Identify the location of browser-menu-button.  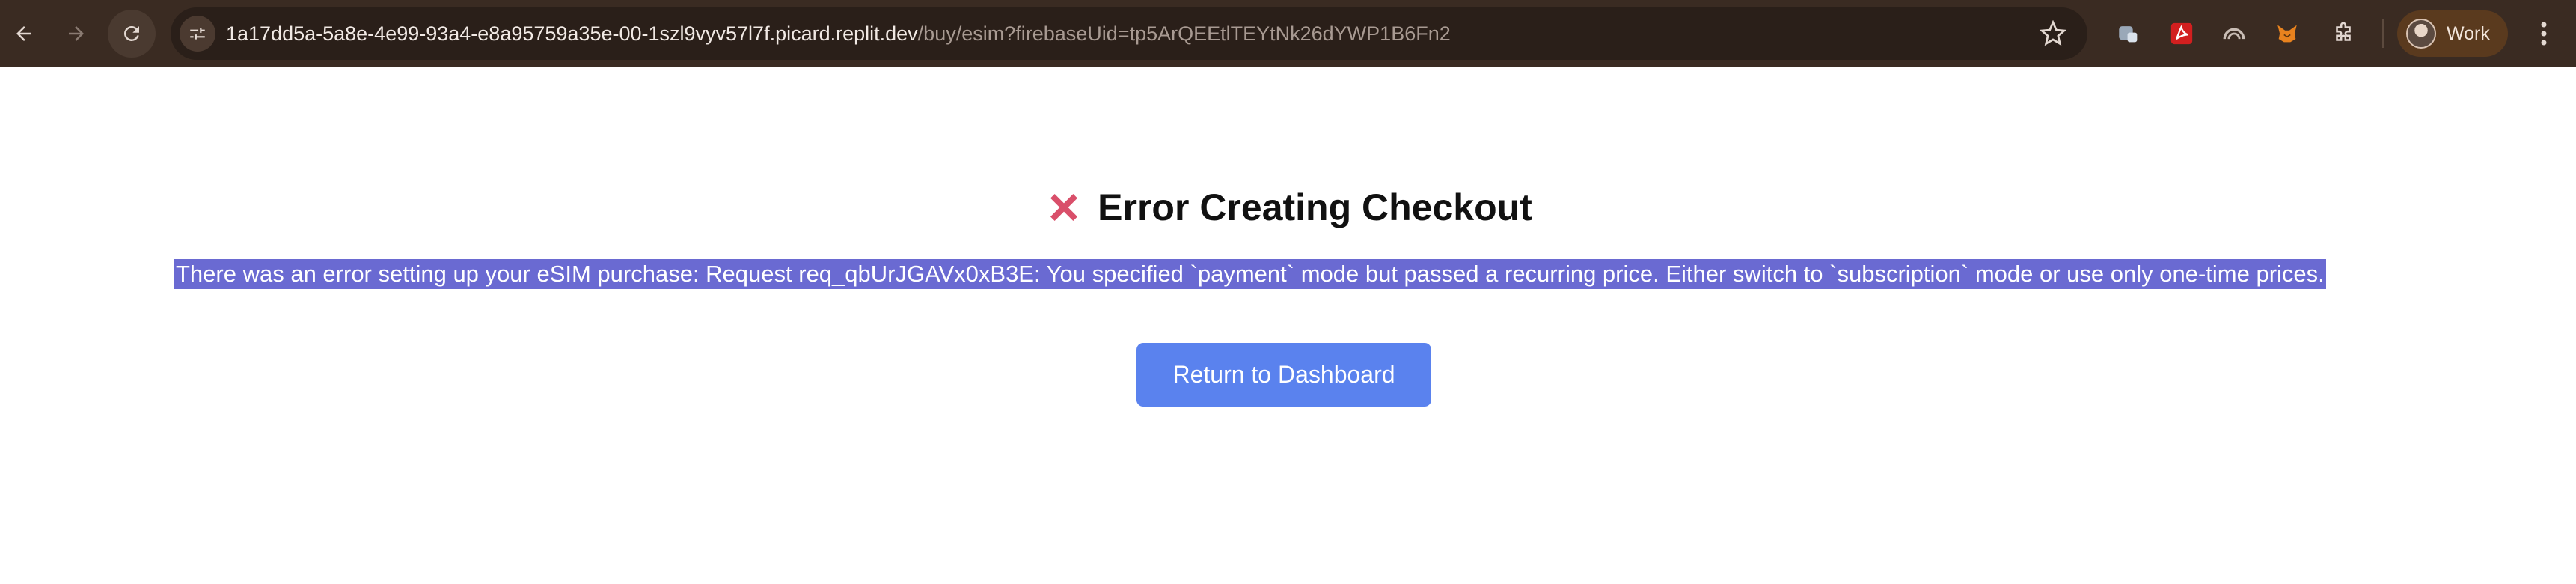
(2544, 33).